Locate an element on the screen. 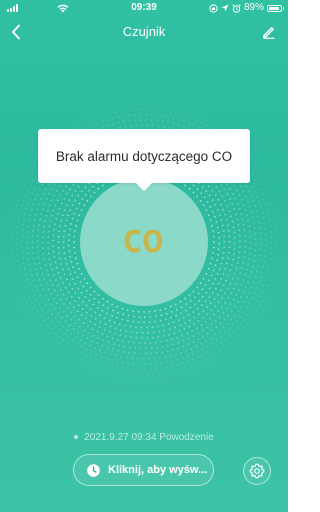 The width and height of the screenshot is (320, 512). co-status-circle: CO is located at coordinates (144, 242).